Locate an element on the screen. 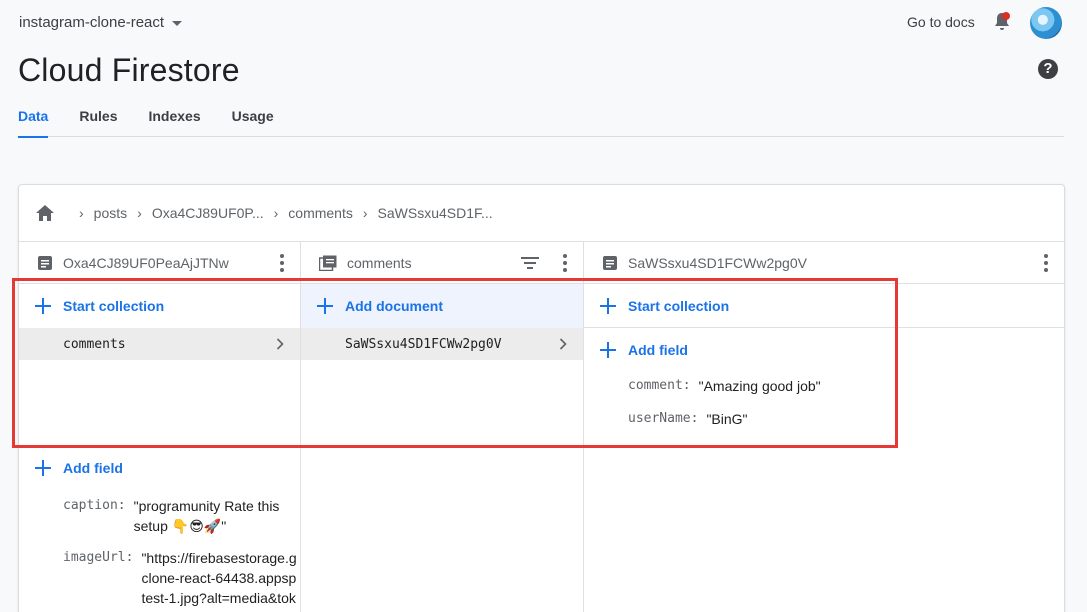 The height and width of the screenshot is (612, 1087). document-item: SaWSsxu4SD1FCWw2pg0V is located at coordinates (442, 344).